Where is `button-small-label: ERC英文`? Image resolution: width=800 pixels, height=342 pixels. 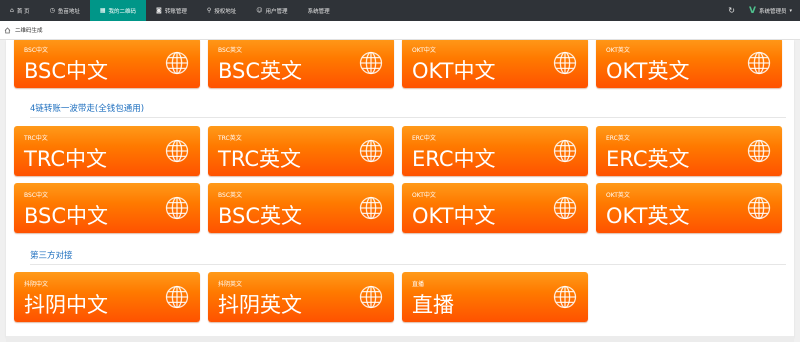 button-small-label: ERC英文 is located at coordinates (618, 138).